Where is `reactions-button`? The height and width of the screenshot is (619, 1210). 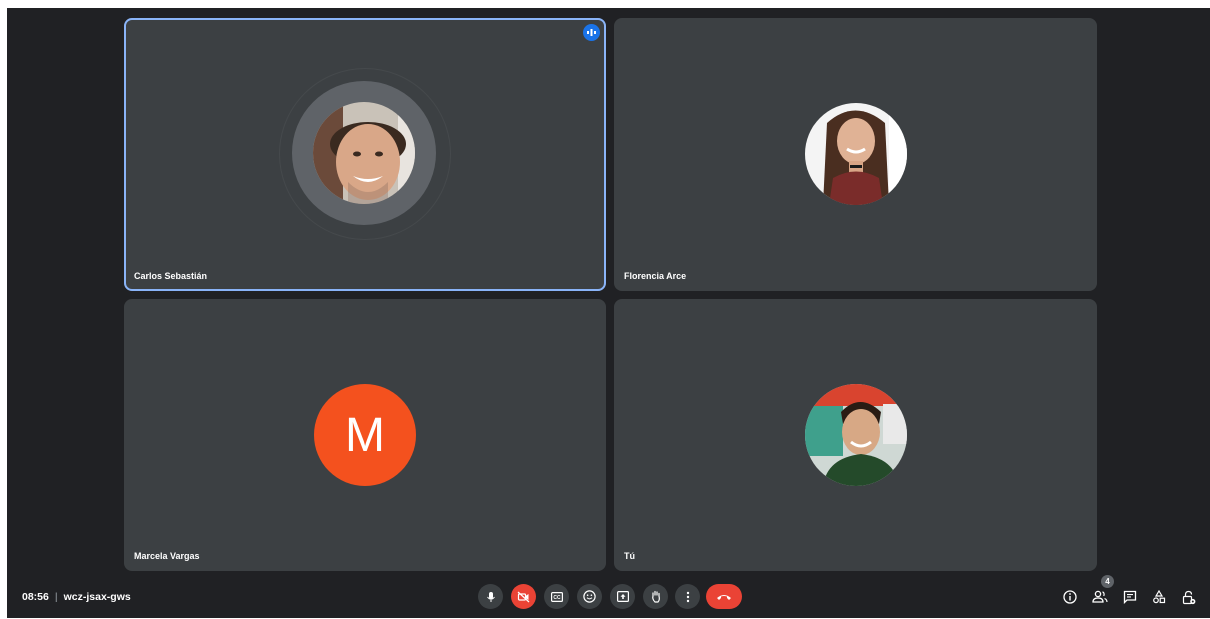 reactions-button is located at coordinates (589, 596).